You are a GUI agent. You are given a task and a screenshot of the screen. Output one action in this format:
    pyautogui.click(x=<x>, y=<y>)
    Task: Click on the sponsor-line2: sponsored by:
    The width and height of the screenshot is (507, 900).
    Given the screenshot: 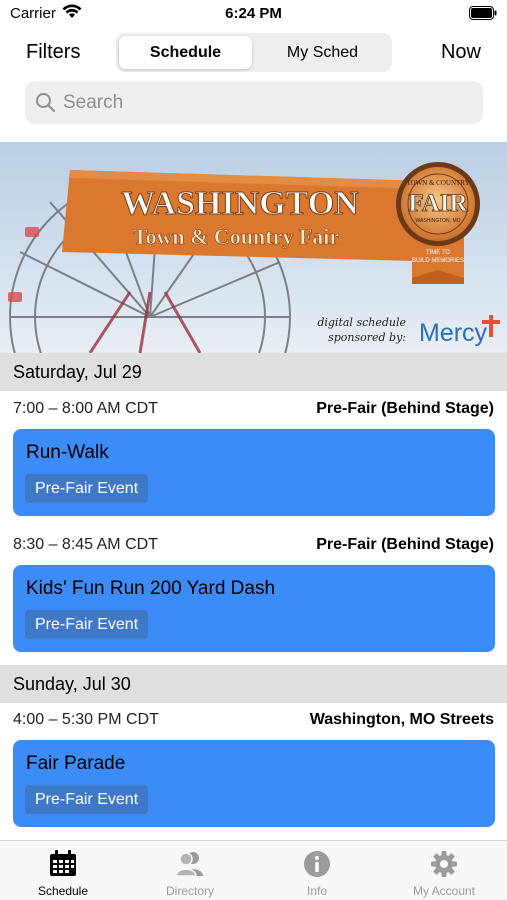 What is the action you would take?
    pyautogui.click(x=367, y=337)
    